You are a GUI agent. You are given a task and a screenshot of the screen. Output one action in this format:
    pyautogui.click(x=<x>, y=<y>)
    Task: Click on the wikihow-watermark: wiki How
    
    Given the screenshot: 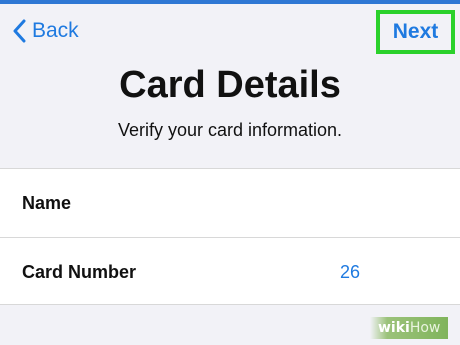 What is the action you would take?
    pyautogui.click(x=409, y=328)
    